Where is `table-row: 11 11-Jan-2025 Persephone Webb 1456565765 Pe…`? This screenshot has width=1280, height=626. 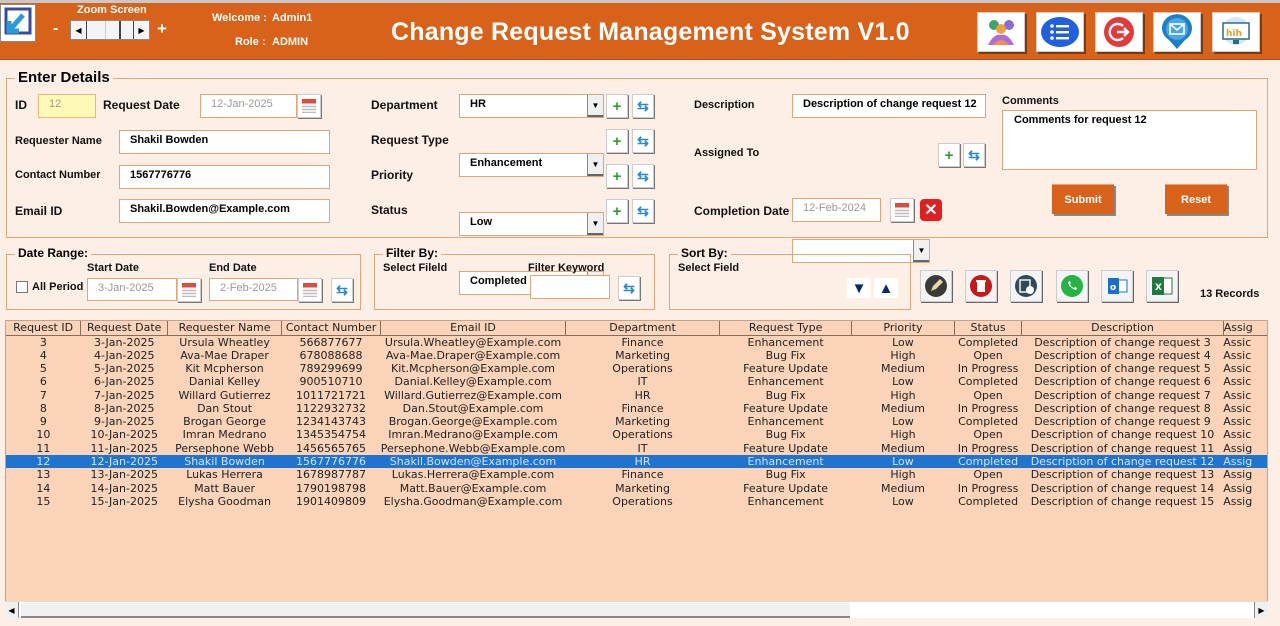 table-row: 11 11-Jan-2025 Persephone Webb 1456565765 Pe… is located at coordinates (636, 448).